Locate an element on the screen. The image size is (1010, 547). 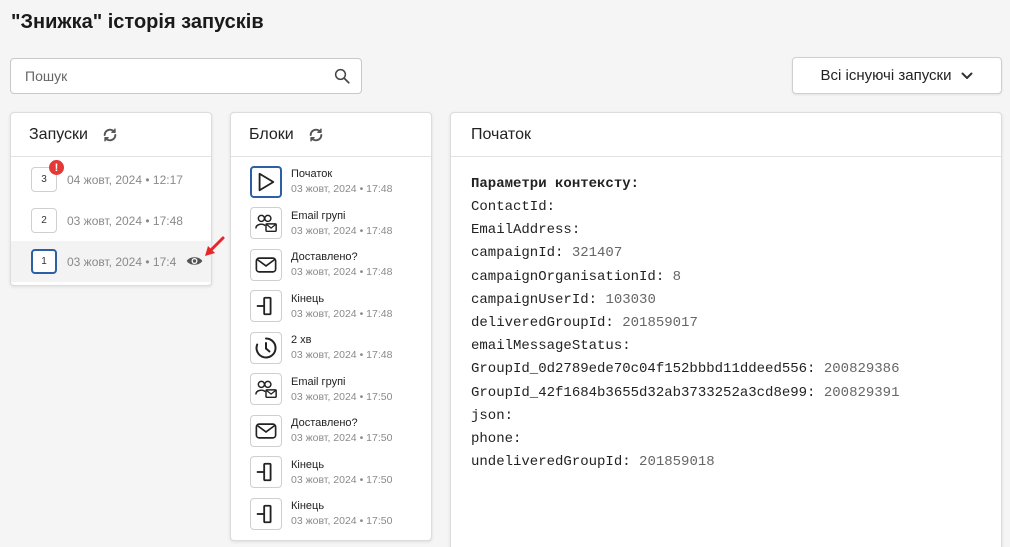
run-number-badge: 2 is located at coordinates (44, 220).